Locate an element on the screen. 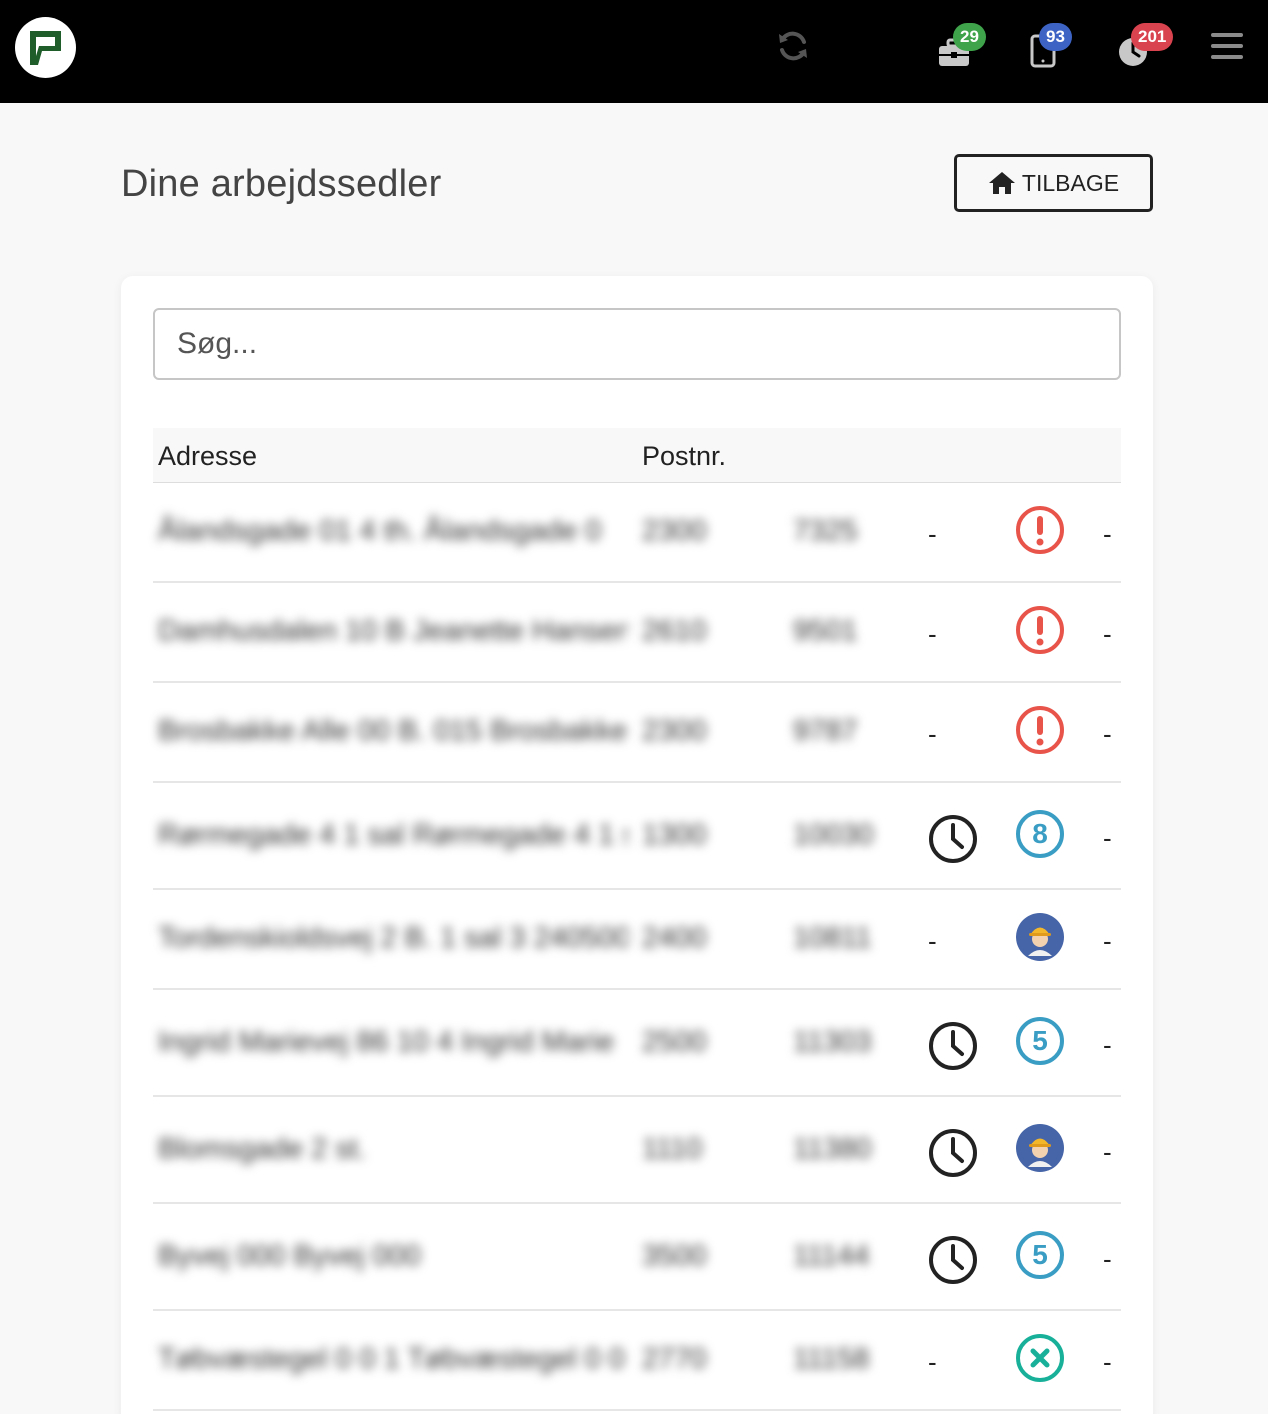  row-postnr: 1300 is located at coordinates (674, 834).